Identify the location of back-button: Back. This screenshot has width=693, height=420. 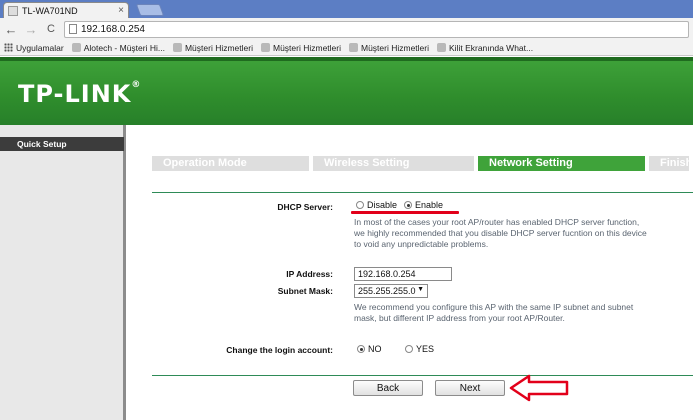
(388, 388).